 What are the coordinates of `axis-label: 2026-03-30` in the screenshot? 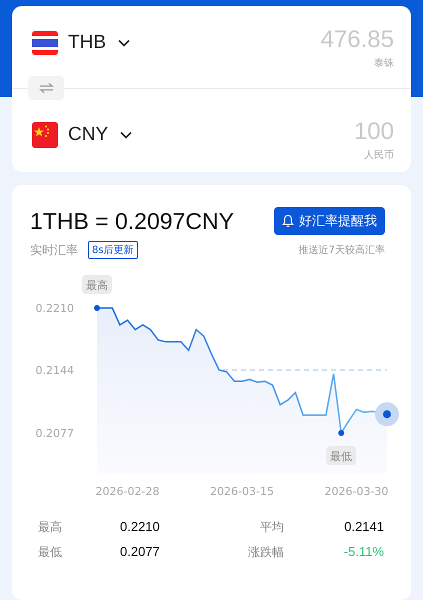 It's located at (356, 491).